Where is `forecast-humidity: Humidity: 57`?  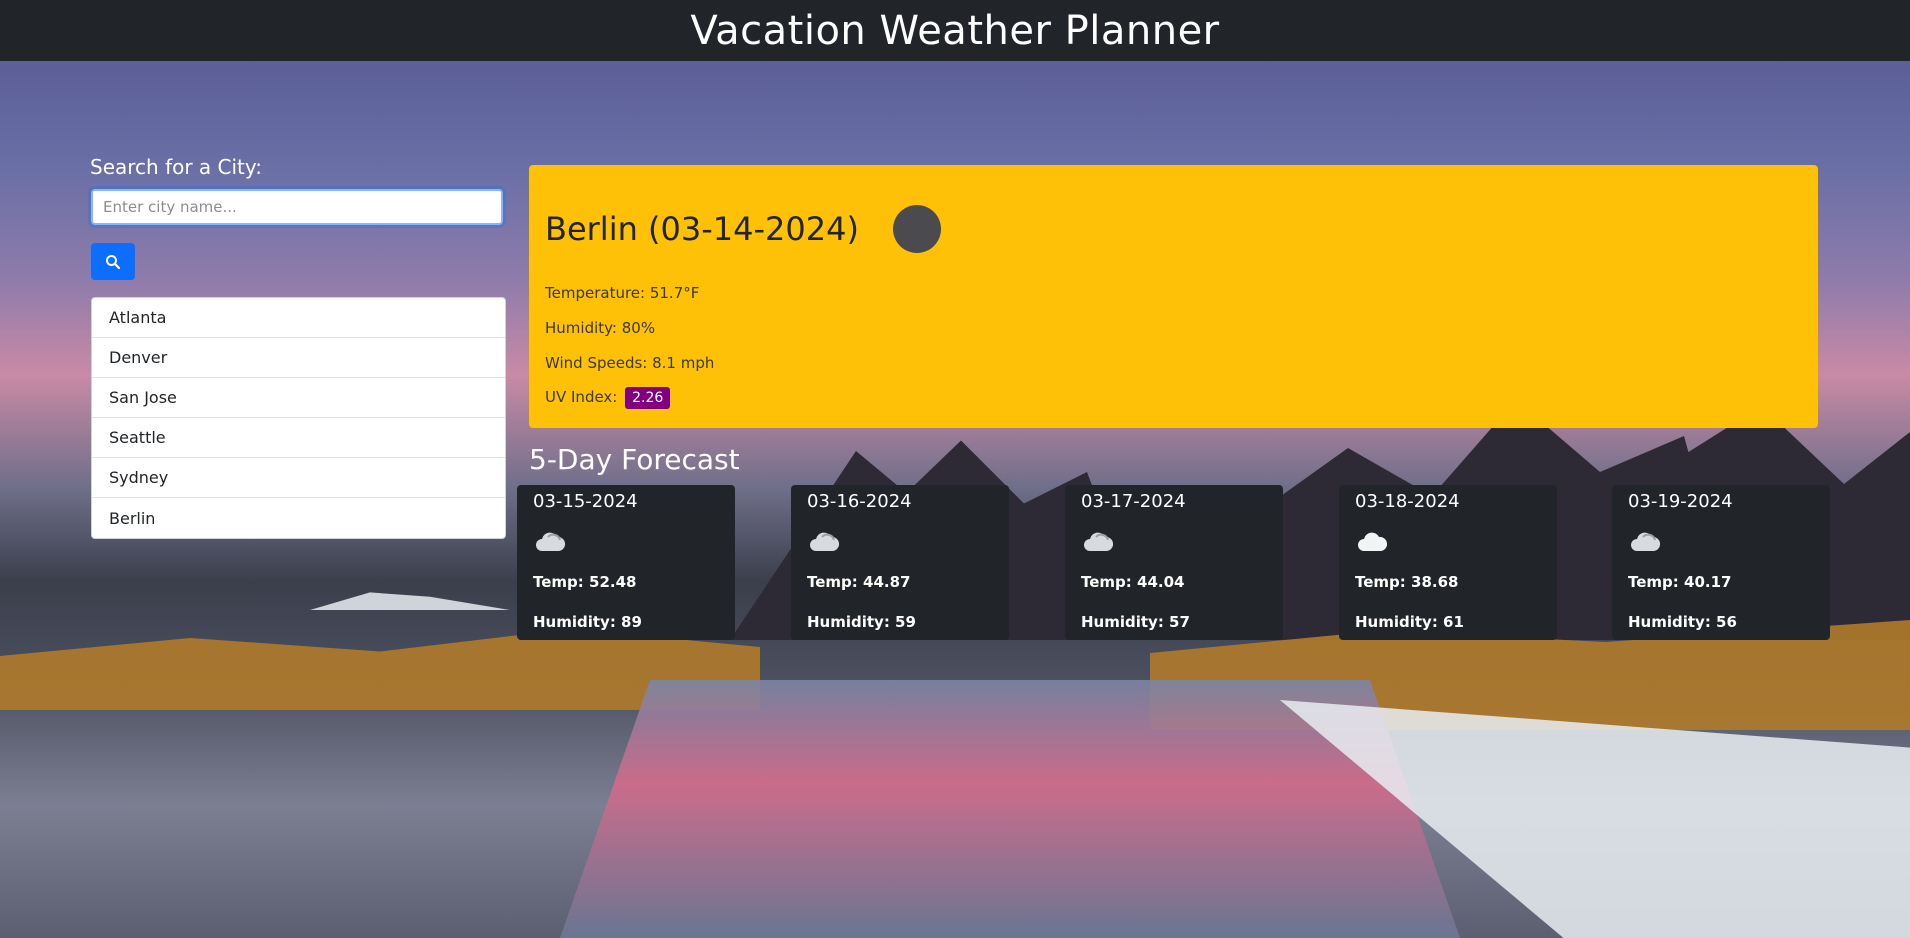
forecast-humidity: Humidity: 57 is located at coordinates (1135, 622).